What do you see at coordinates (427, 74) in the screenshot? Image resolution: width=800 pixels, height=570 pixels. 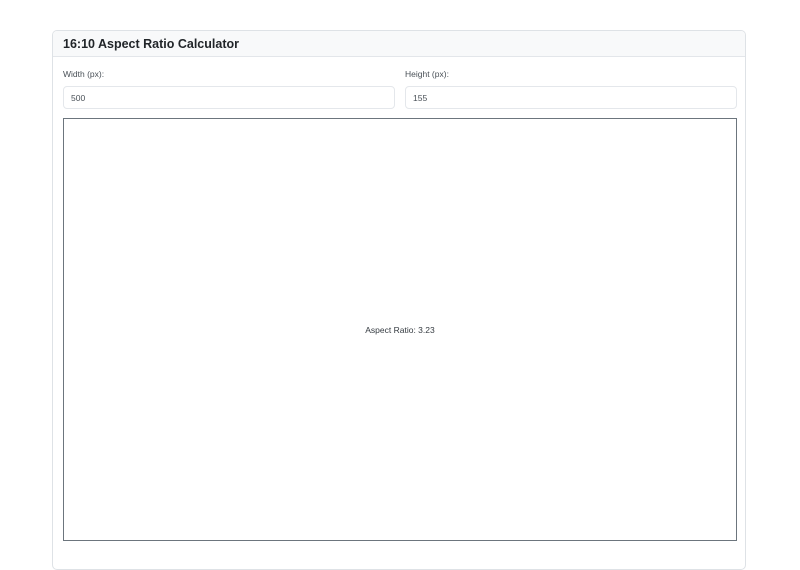 I see `height-label: Height (px):` at bounding box center [427, 74].